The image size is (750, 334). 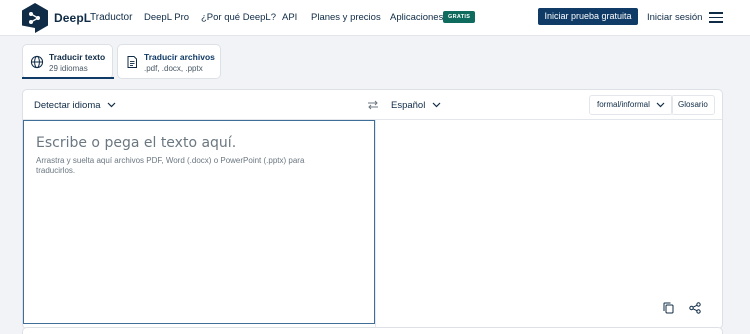 I want to click on target-language-select: Español, so click(x=416, y=105).